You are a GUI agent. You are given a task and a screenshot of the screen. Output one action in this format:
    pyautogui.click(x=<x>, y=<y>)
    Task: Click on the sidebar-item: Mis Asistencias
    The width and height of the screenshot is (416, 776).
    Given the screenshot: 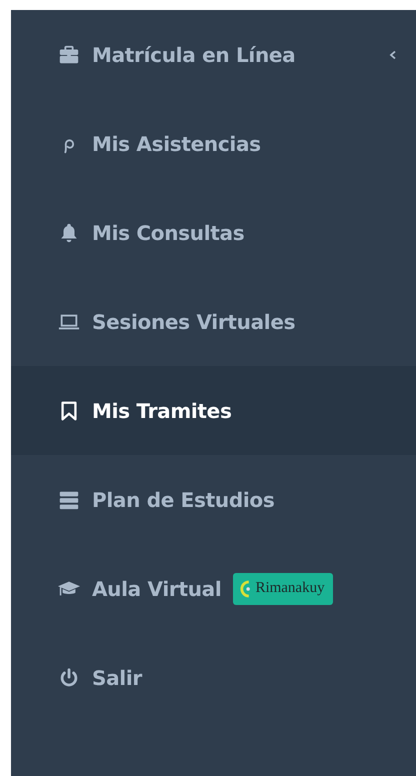 What is the action you would take?
    pyautogui.click(x=213, y=143)
    